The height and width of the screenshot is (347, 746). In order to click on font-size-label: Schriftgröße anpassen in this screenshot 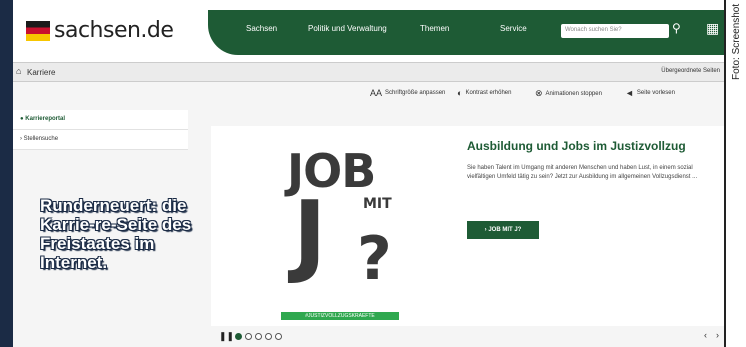, I will do `click(415, 93)`.